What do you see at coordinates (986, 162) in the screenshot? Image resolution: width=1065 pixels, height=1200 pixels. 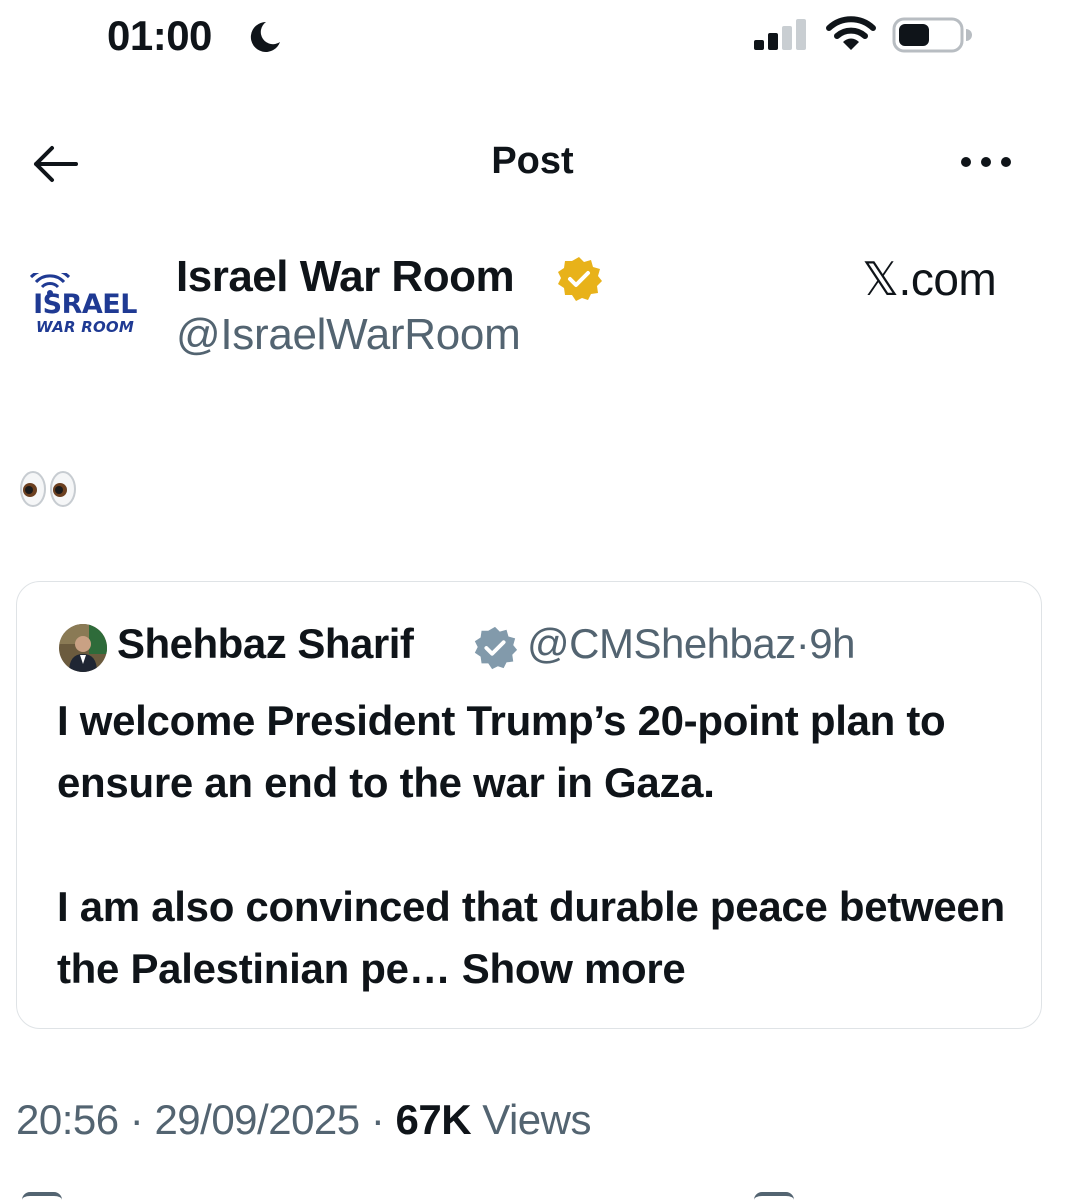 I see `more-options-icon` at bounding box center [986, 162].